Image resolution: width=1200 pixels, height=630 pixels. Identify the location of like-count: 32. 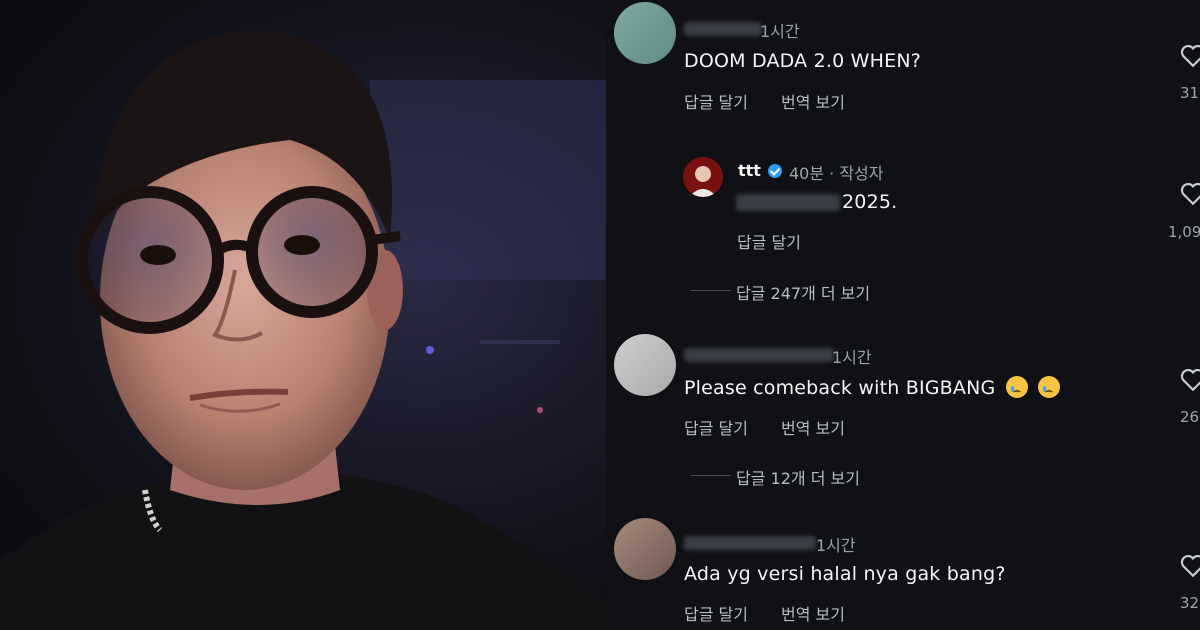
(1190, 603).